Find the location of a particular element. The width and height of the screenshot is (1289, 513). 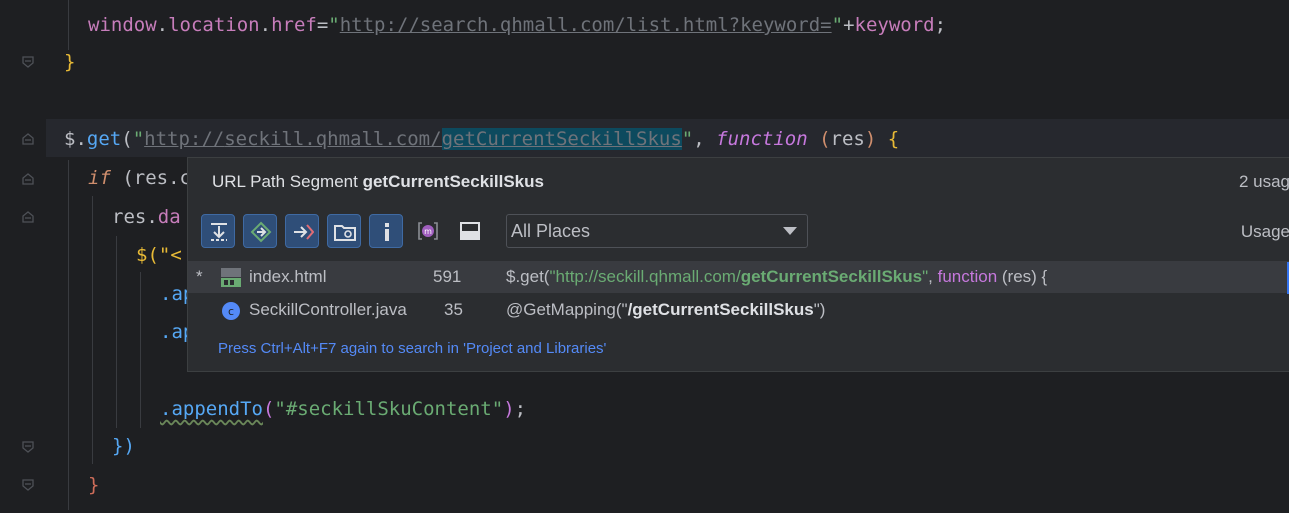

merge-button: m is located at coordinates (428, 231).